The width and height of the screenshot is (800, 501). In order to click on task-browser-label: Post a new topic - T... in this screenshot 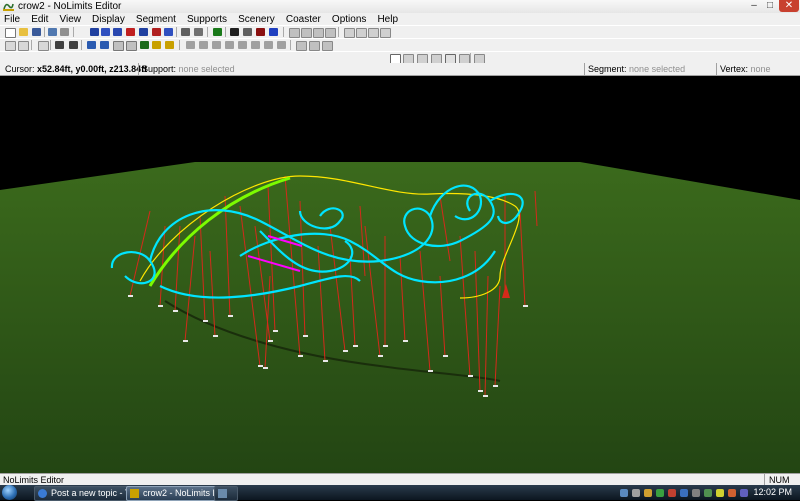, I will do `click(94, 493)`.